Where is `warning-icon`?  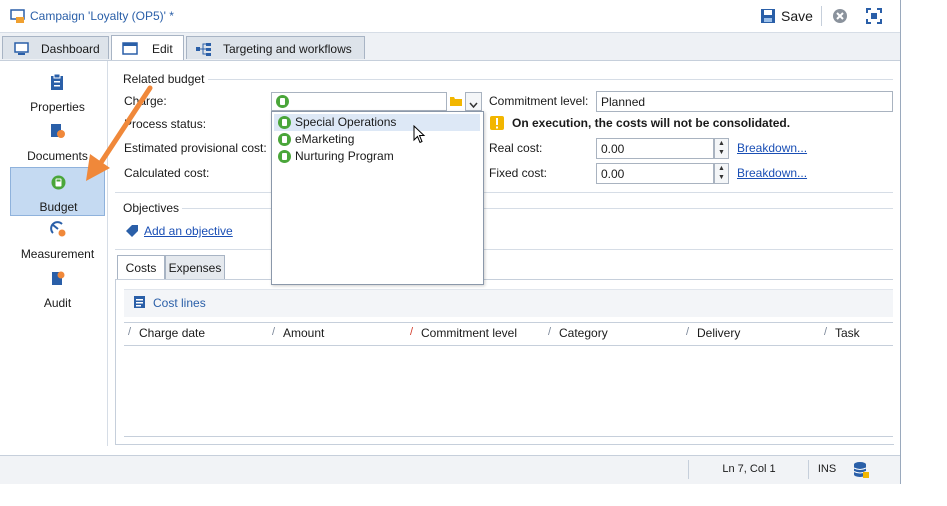
warning-icon is located at coordinates (497, 123).